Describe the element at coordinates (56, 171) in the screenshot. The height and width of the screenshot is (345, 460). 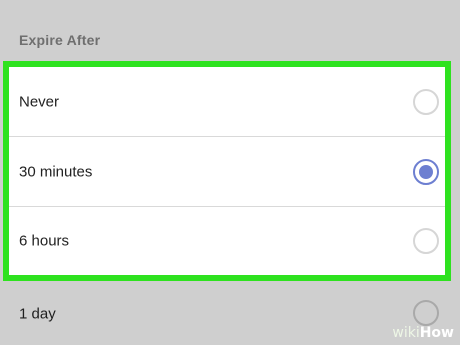
I see `option-label: 30 minutes` at that location.